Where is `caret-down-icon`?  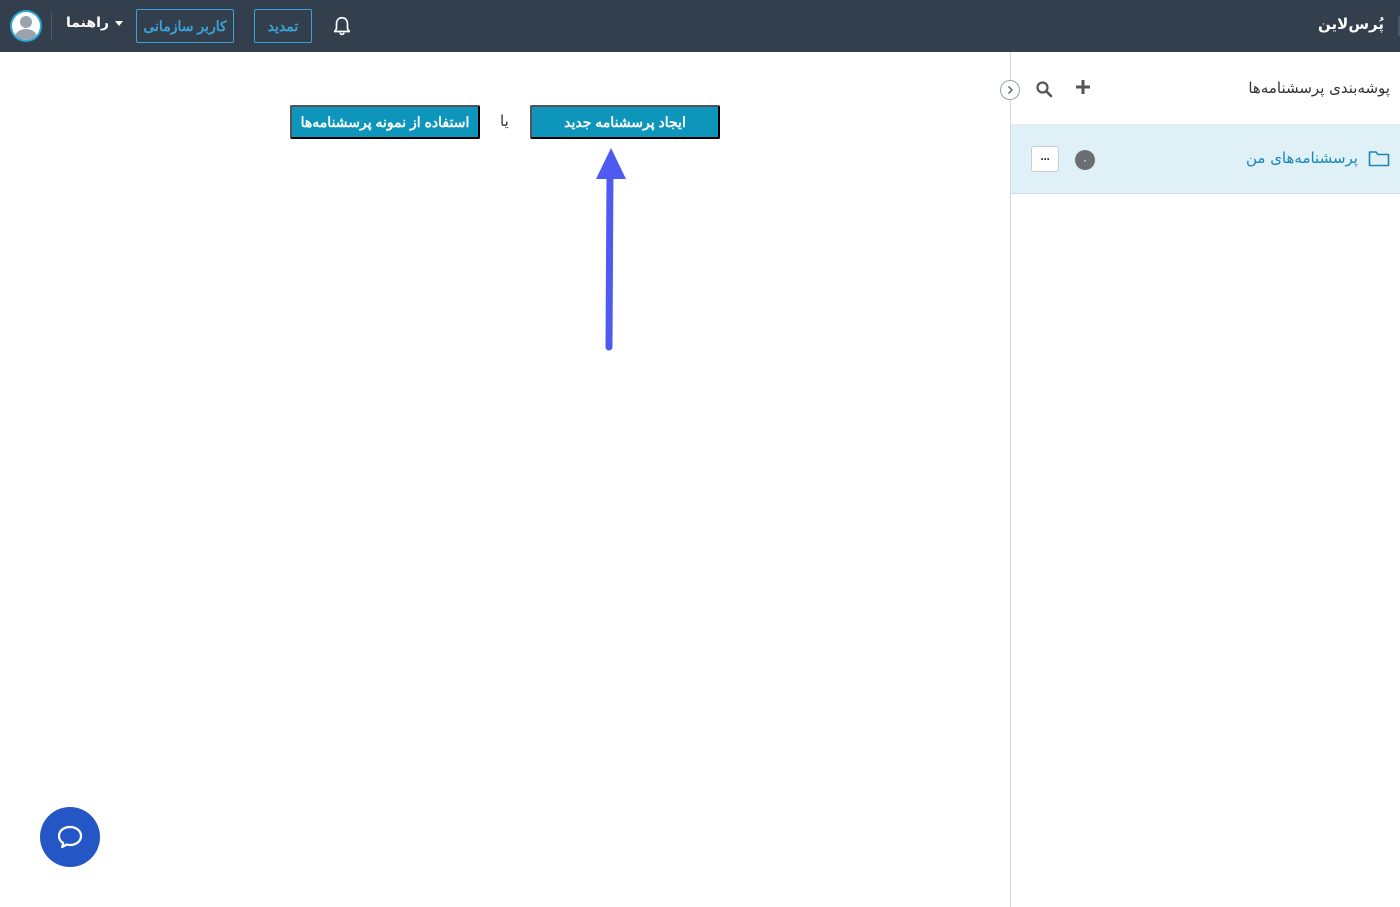
caret-down-icon is located at coordinates (118, 23).